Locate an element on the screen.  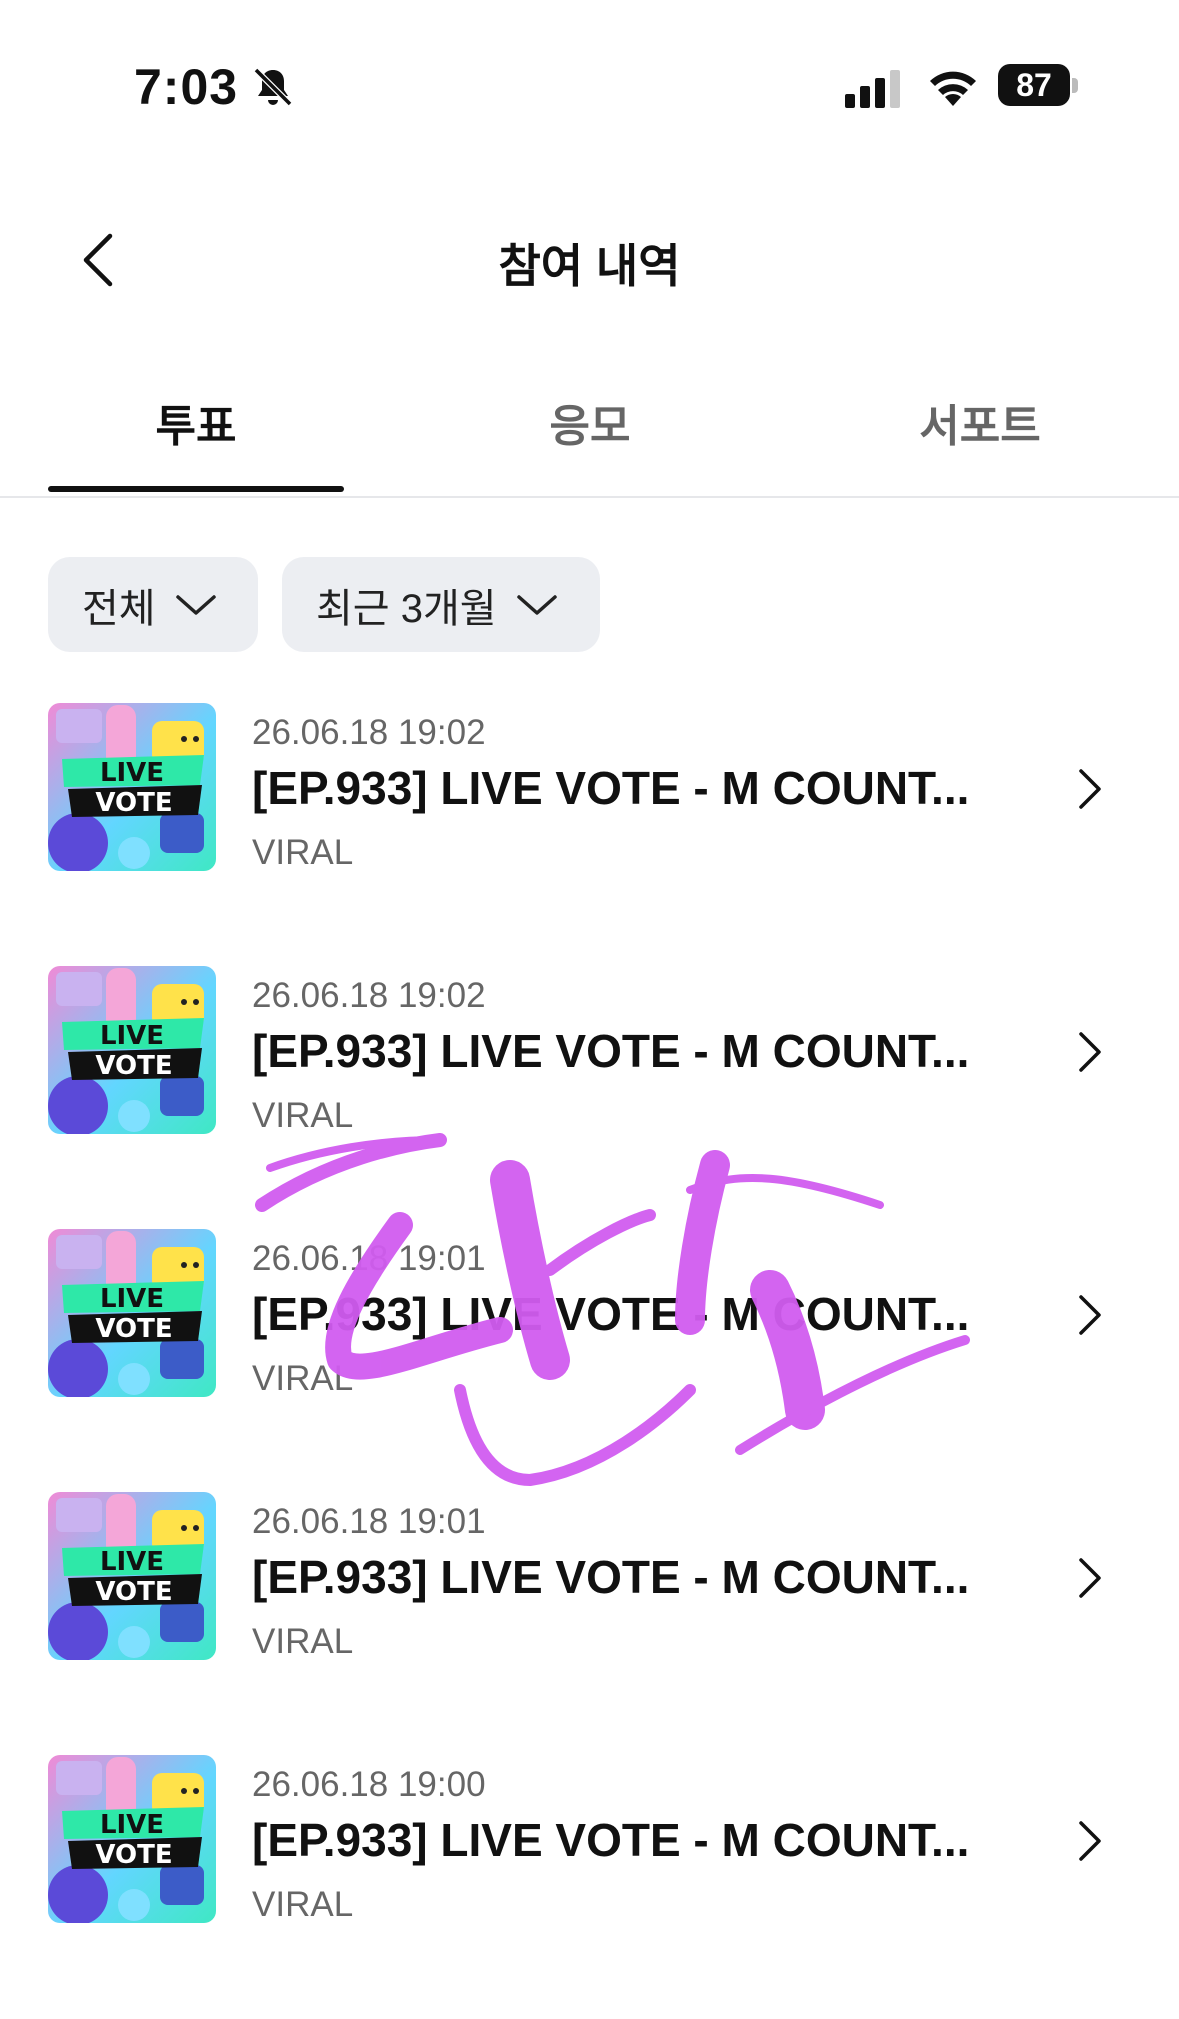
tab-support: 서포트 is located at coordinates (980, 422).